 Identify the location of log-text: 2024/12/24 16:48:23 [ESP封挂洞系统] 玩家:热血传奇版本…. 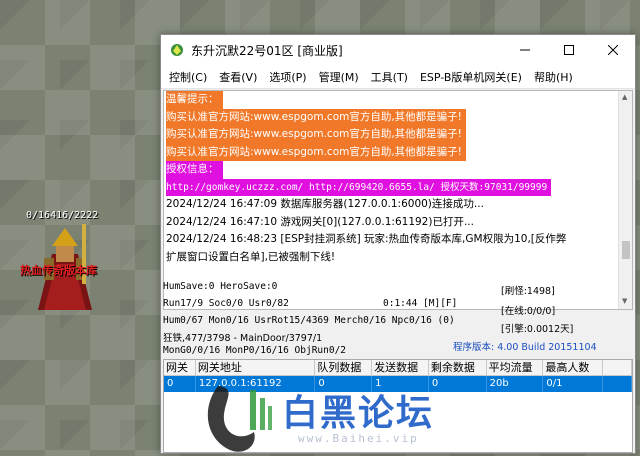
(366, 239).